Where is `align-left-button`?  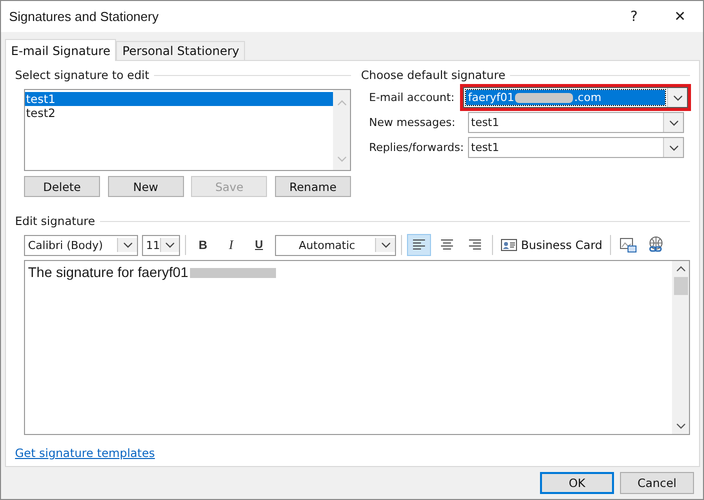
align-left-button is located at coordinates (419, 245).